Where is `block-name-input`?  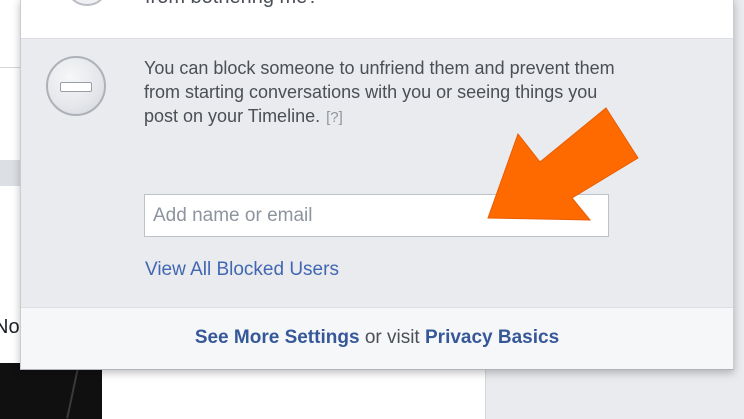 block-name-input is located at coordinates (376, 215).